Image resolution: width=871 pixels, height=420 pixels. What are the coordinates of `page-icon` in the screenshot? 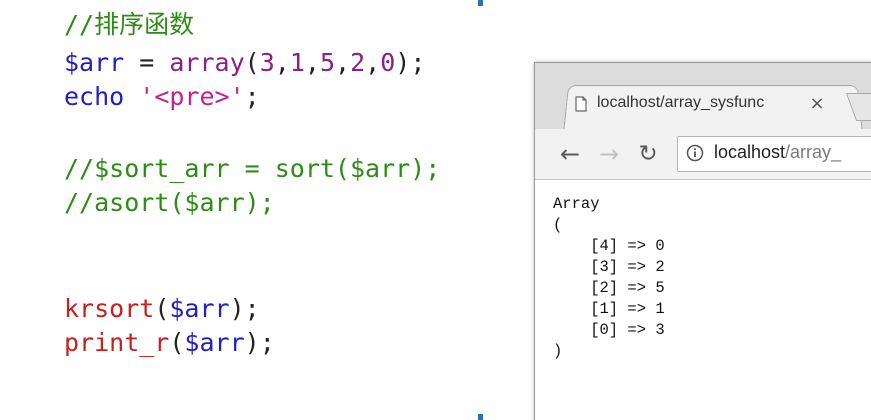 It's located at (581, 104).